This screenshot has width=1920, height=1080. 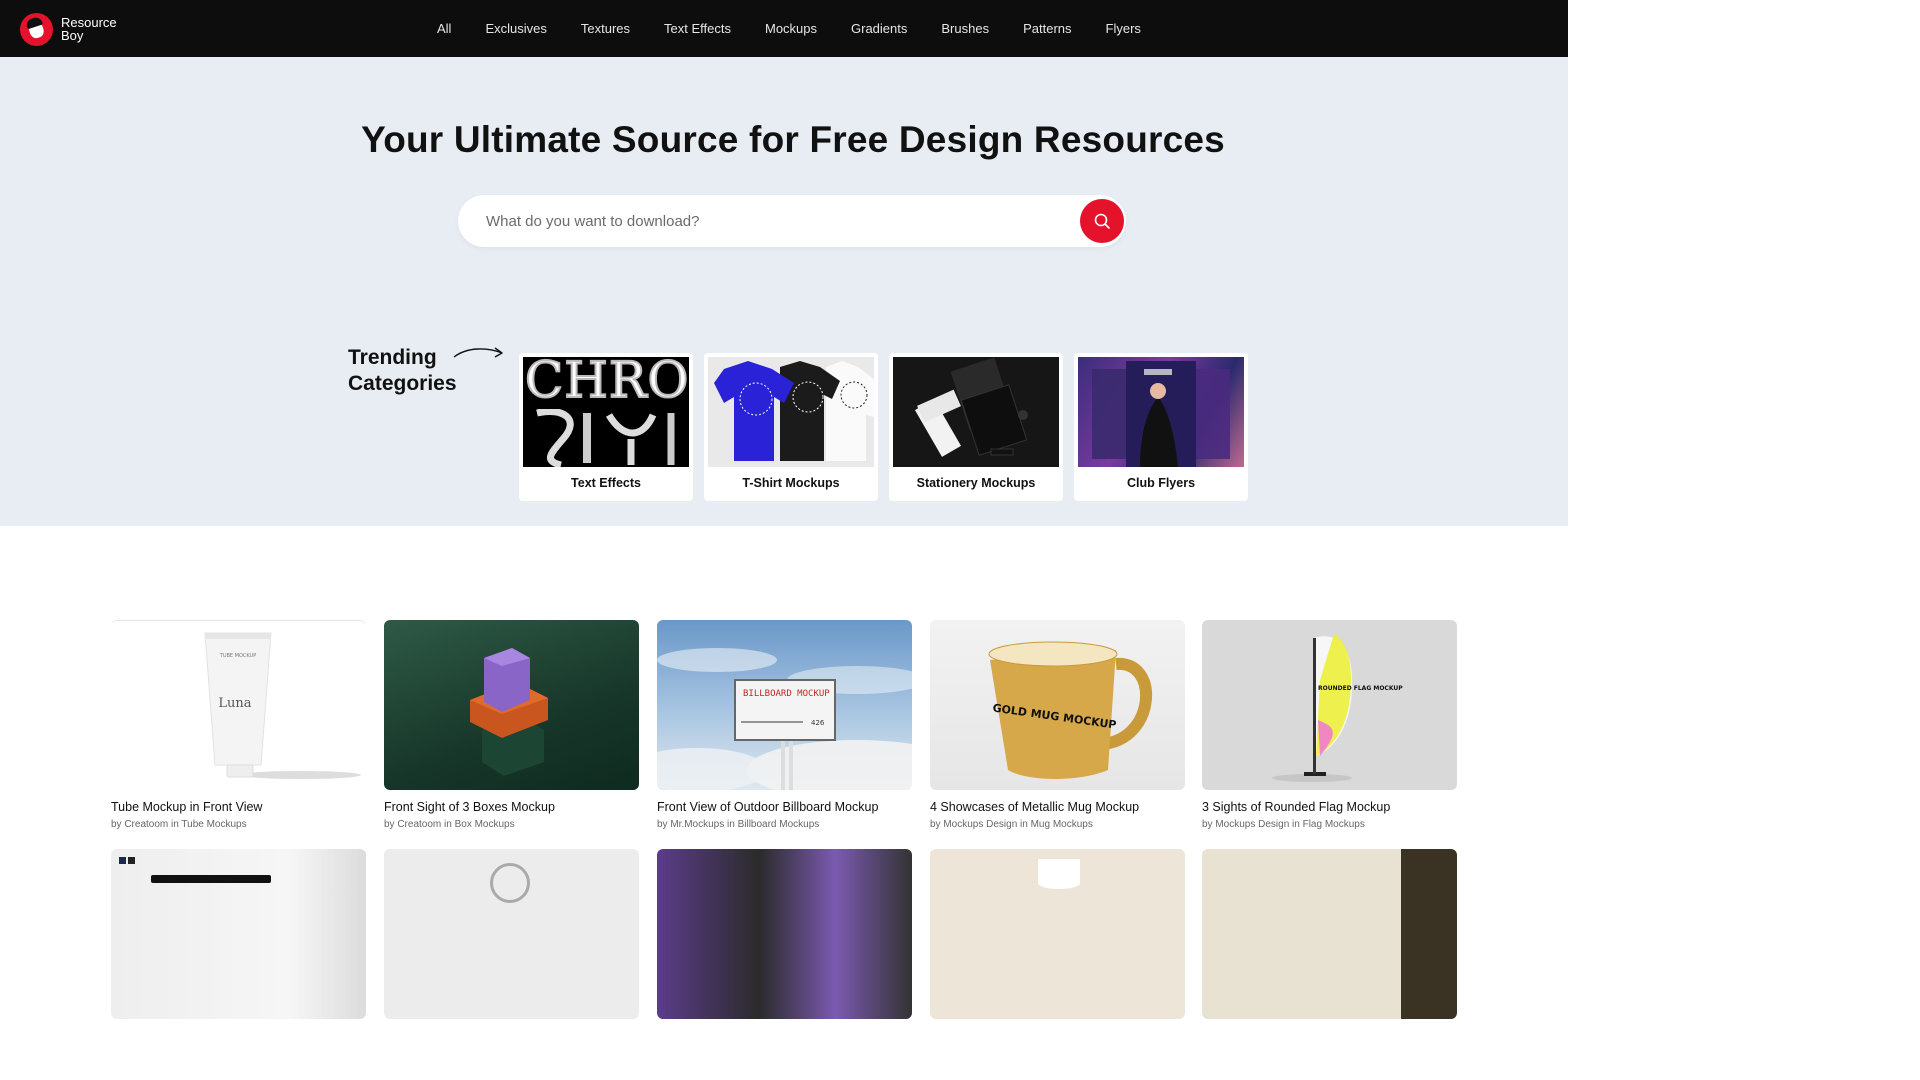 I want to click on figma-icon, so click(x=131, y=860).